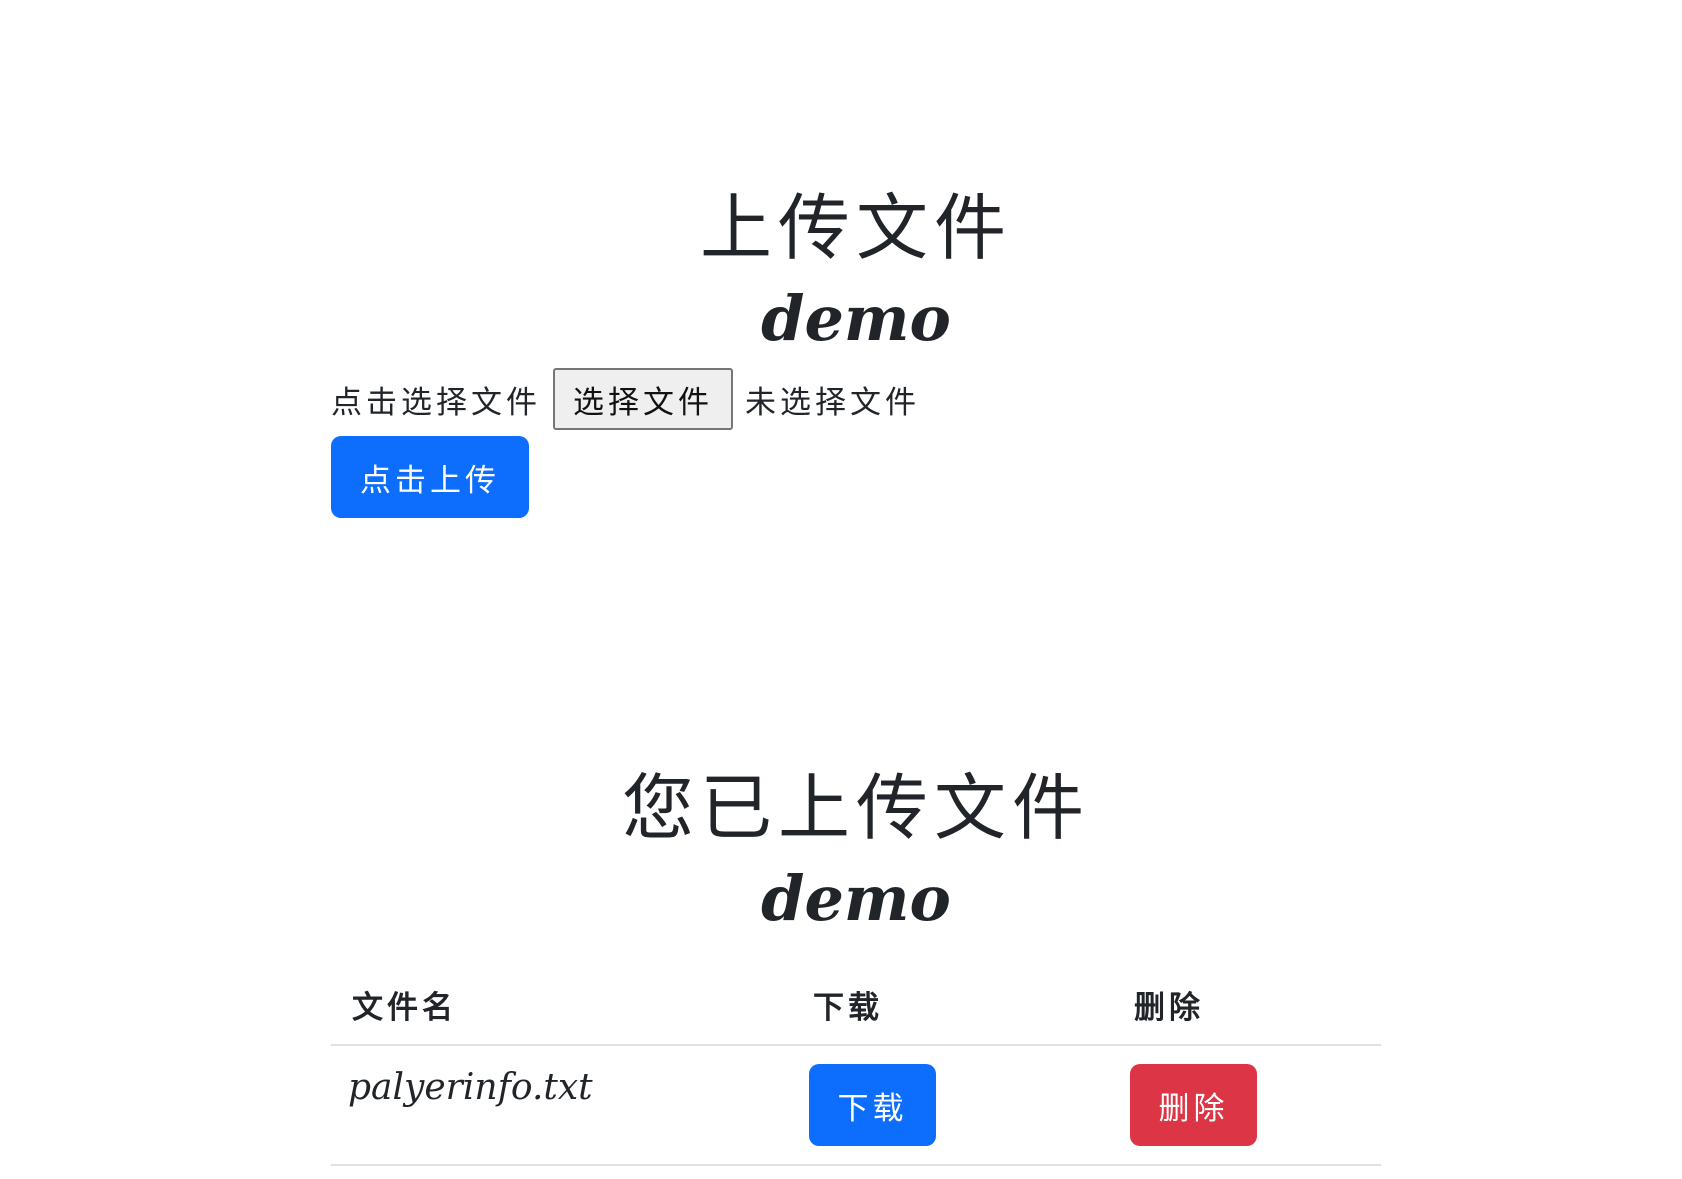  I want to click on download-button: 下载, so click(872, 1105).